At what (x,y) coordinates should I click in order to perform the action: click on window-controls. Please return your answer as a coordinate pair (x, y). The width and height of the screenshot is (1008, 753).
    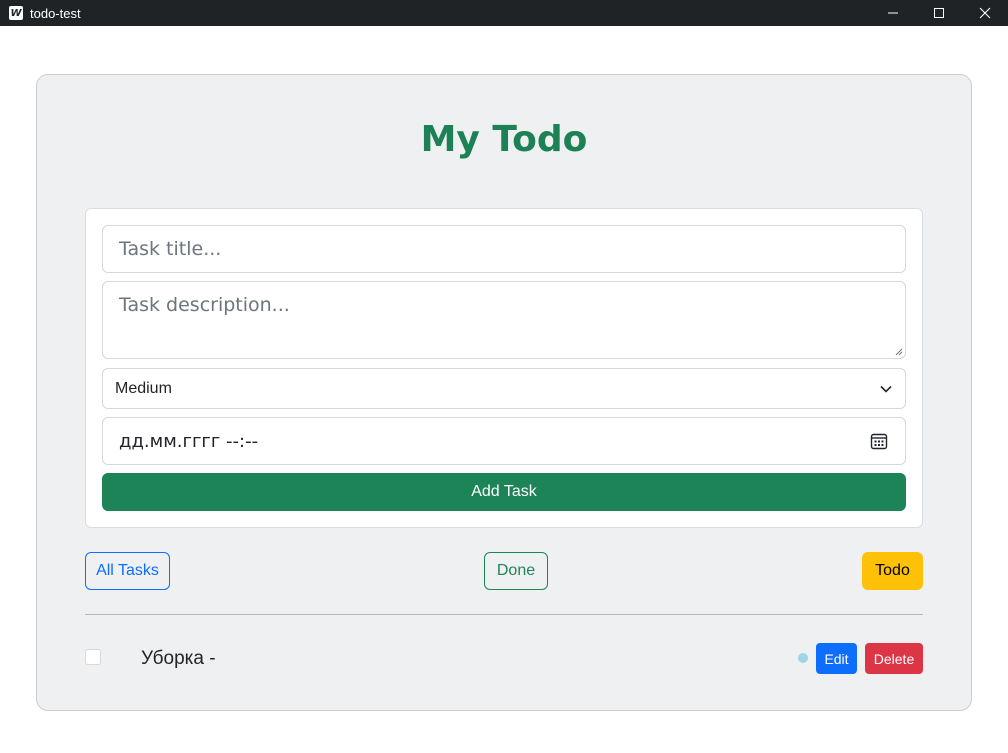
    Looking at the image, I should click on (939, 13).